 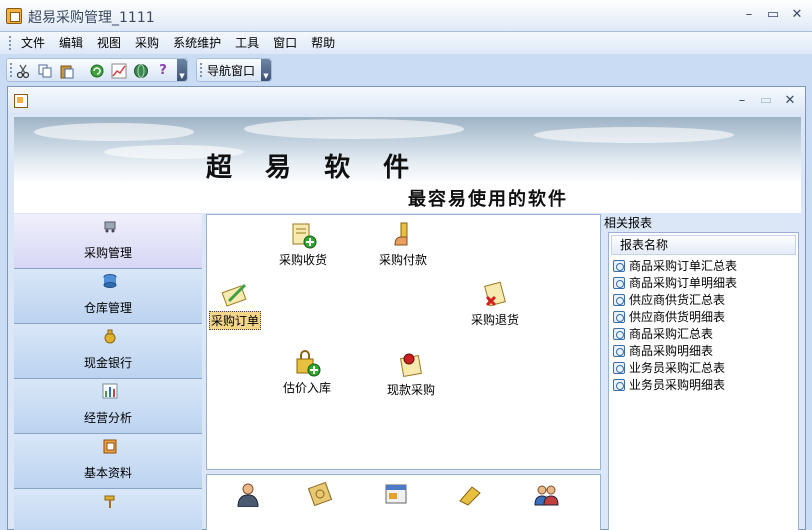 What do you see at coordinates (411, 365) in the screenshot?
I see `cash-purchase-document-icon` at bounding box center [411, 365].